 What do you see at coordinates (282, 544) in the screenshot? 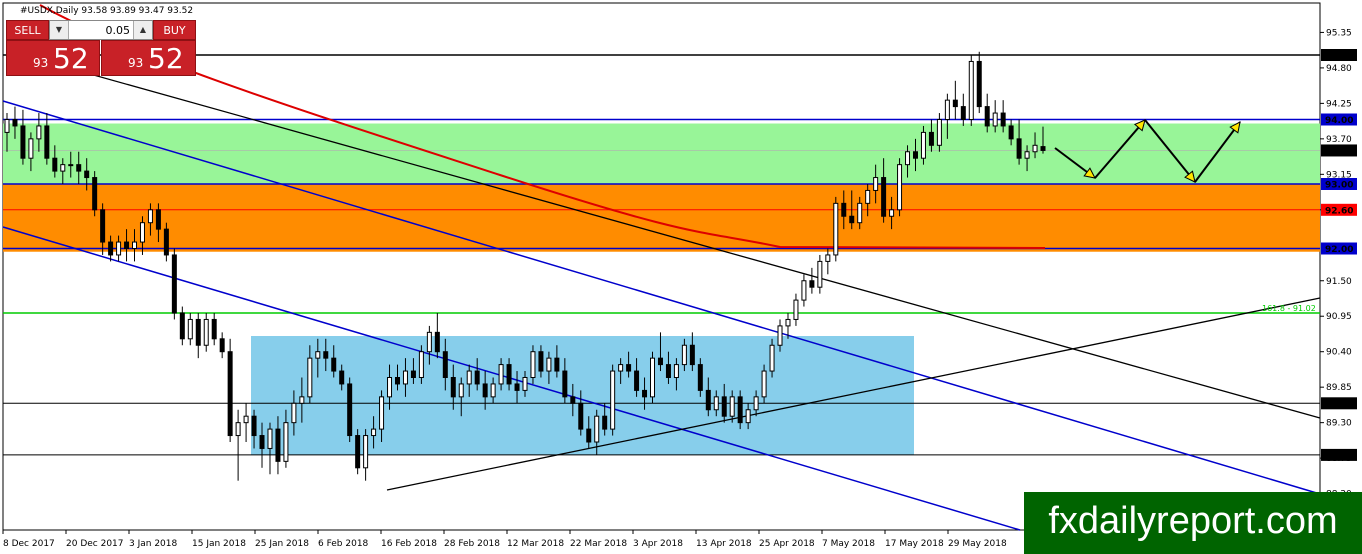
I see `time-tick-label: 25 Jan 2018` at bounding box center [282, 544].